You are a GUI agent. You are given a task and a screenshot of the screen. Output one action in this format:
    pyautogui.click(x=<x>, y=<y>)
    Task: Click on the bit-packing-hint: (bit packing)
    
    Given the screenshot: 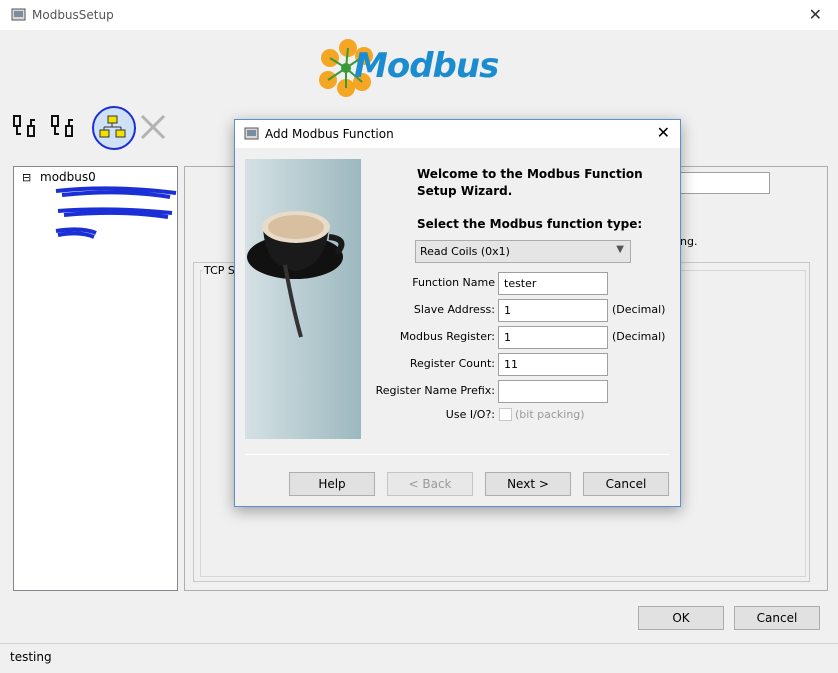 What is the action you would take?
    pyautogui.click(x=550, y=414)
    